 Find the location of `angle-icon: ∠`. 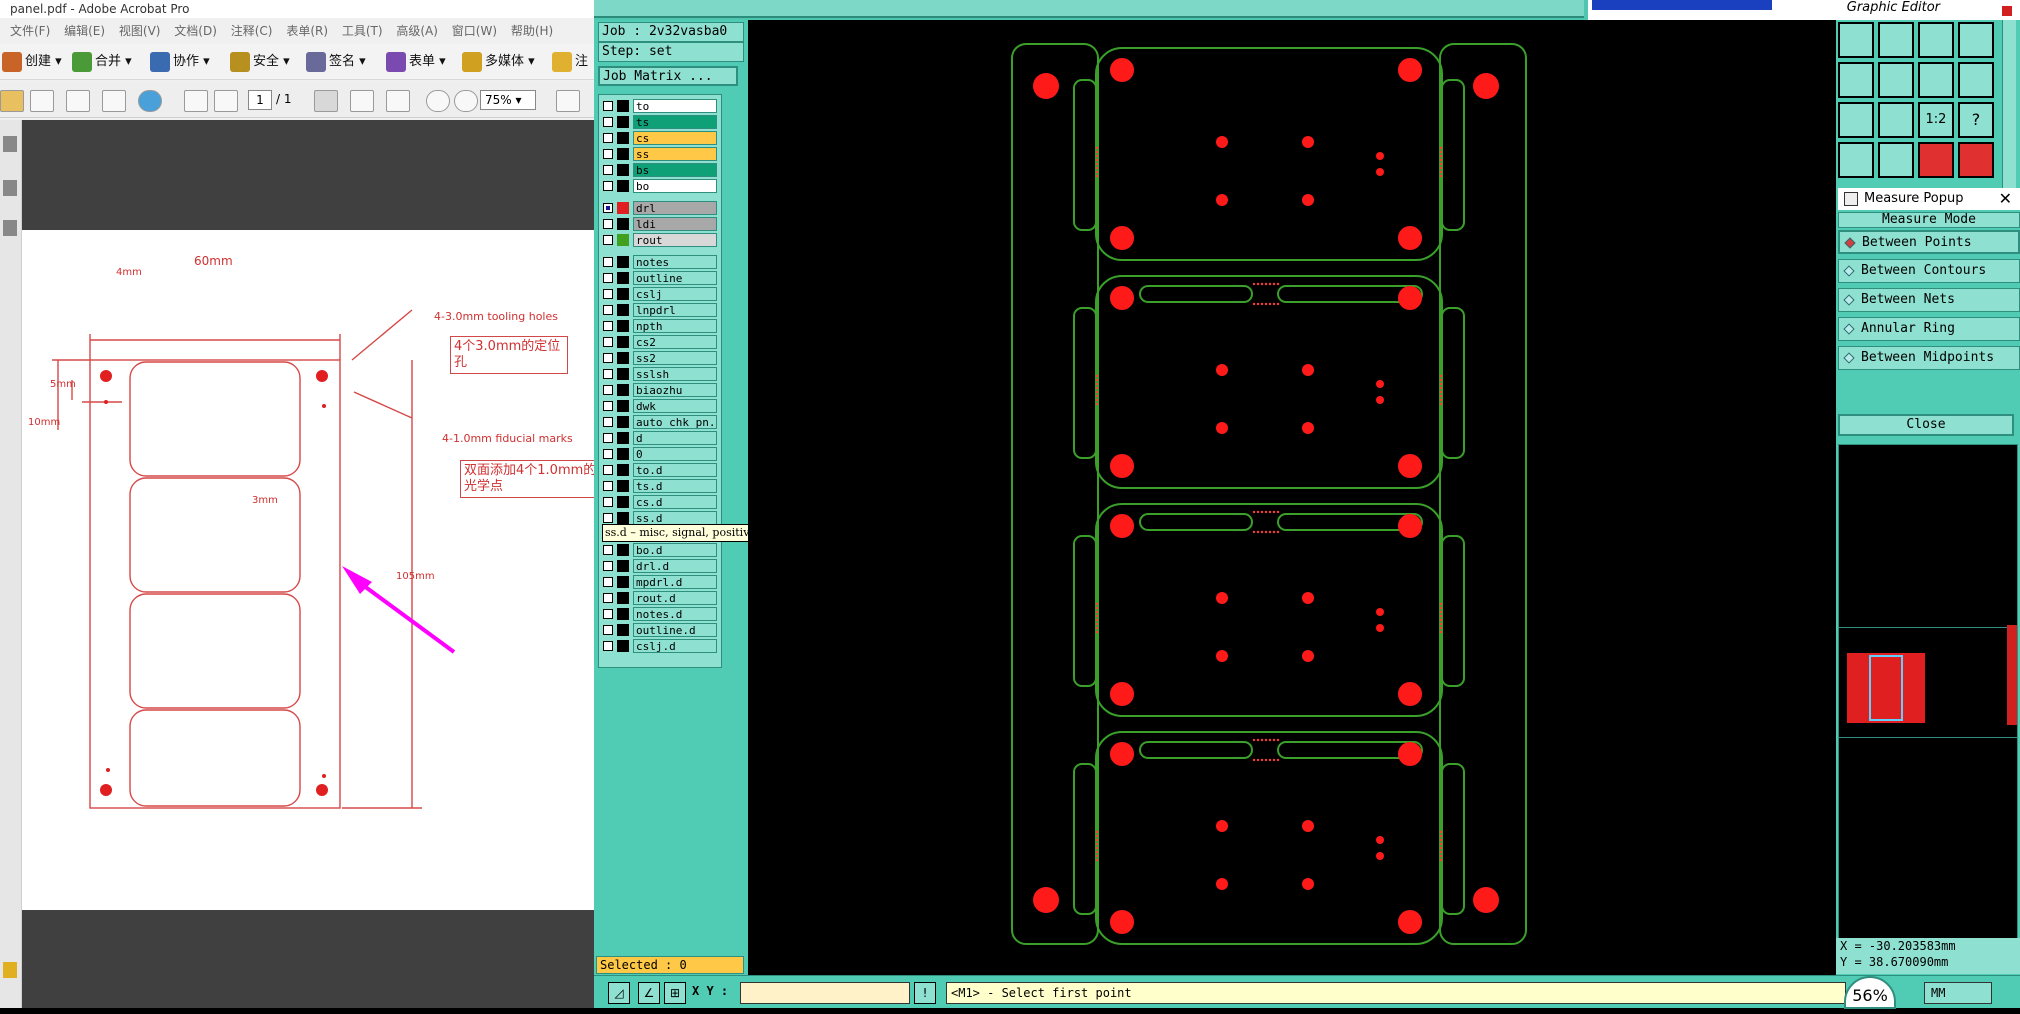

angle-icon: ∠ is located at coordinates (649, 993).